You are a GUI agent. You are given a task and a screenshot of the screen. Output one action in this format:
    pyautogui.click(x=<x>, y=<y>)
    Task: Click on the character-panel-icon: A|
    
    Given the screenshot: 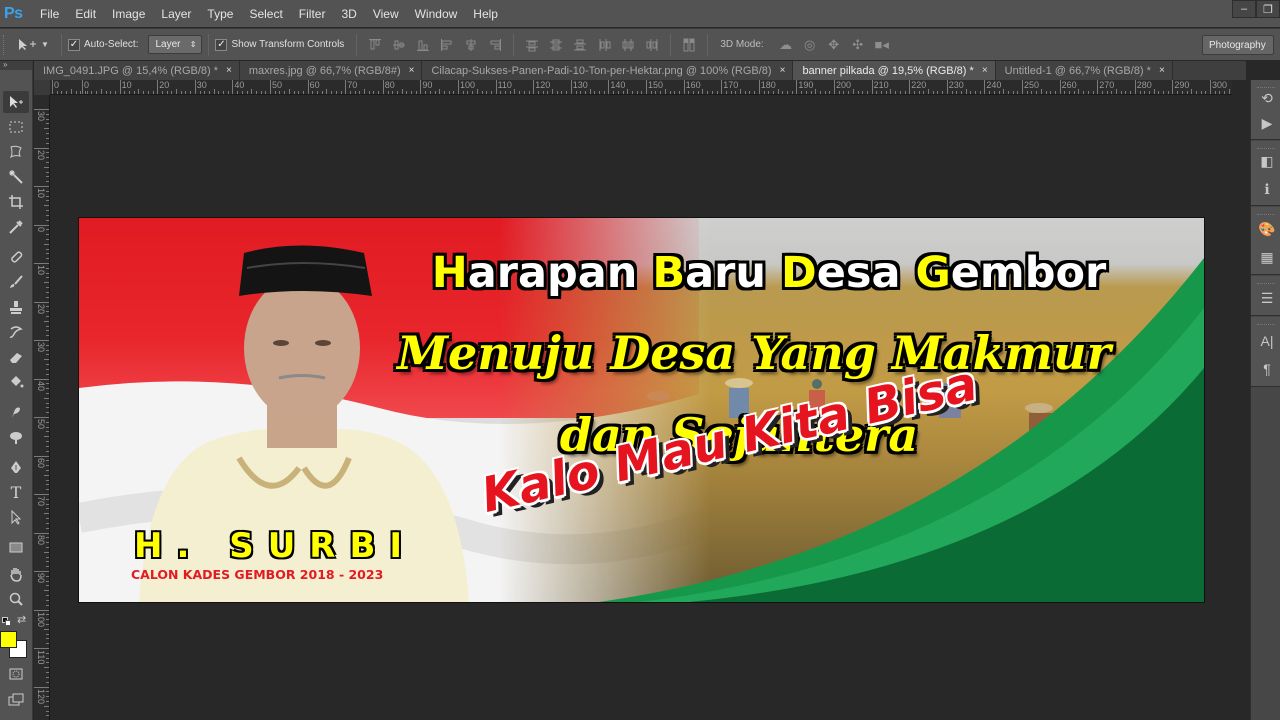 What is the action you would take?
    pyautogui.click(x=1267, y=341)
    